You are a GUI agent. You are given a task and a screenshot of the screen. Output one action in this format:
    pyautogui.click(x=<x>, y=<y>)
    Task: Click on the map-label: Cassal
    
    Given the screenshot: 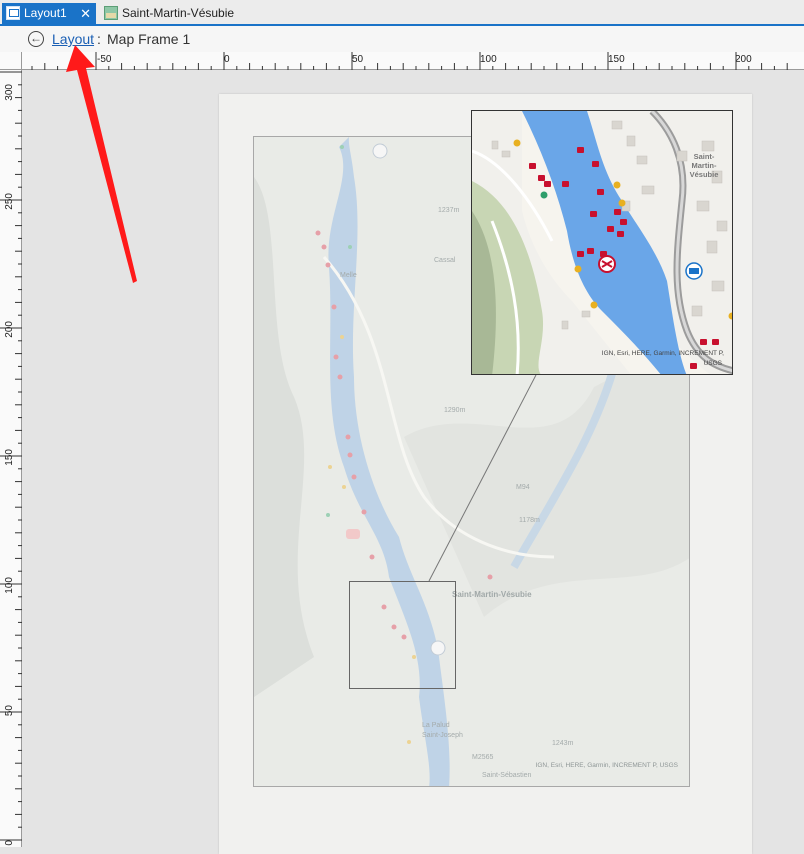 What is the action you would take?
    pyautogui.click(x=445, y=260)
    